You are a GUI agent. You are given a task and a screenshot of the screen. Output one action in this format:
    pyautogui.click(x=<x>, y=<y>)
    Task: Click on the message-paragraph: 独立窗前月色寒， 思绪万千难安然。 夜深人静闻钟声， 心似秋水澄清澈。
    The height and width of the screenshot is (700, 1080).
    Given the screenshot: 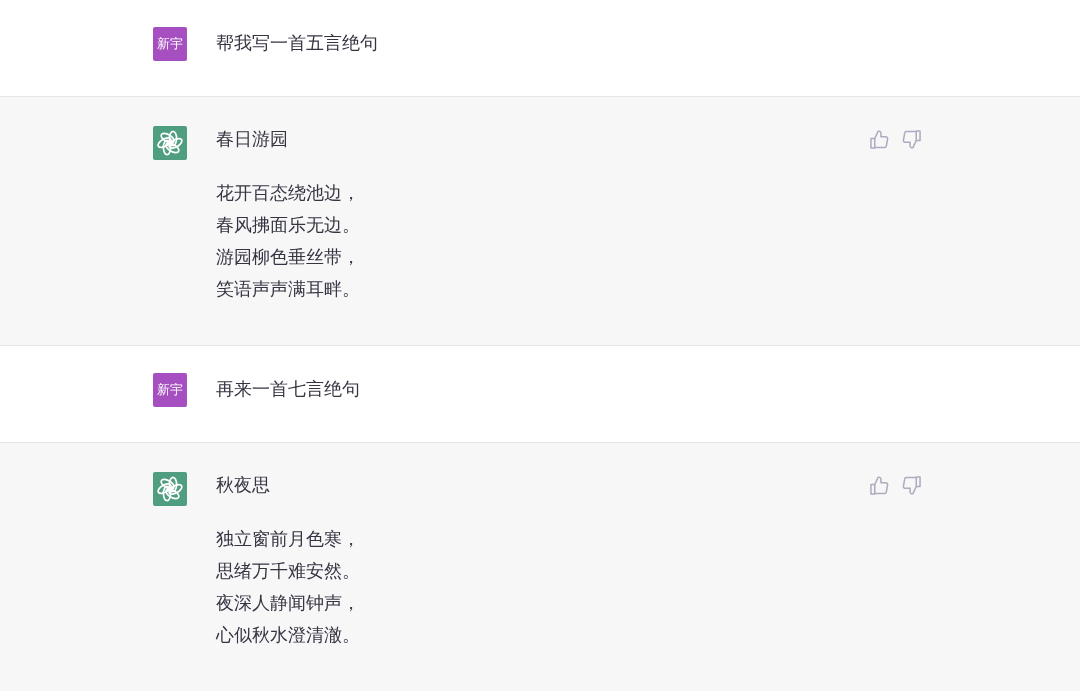 What is the action you would take?
    pyautogui.click(x=288, y=587)
    